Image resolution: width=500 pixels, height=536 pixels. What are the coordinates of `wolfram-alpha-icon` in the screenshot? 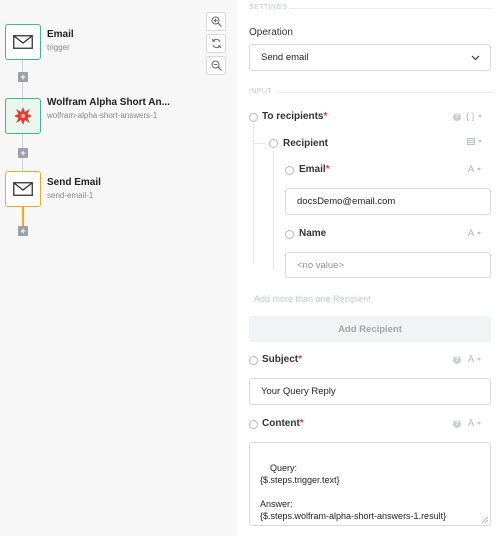 It's located at (23, 116).